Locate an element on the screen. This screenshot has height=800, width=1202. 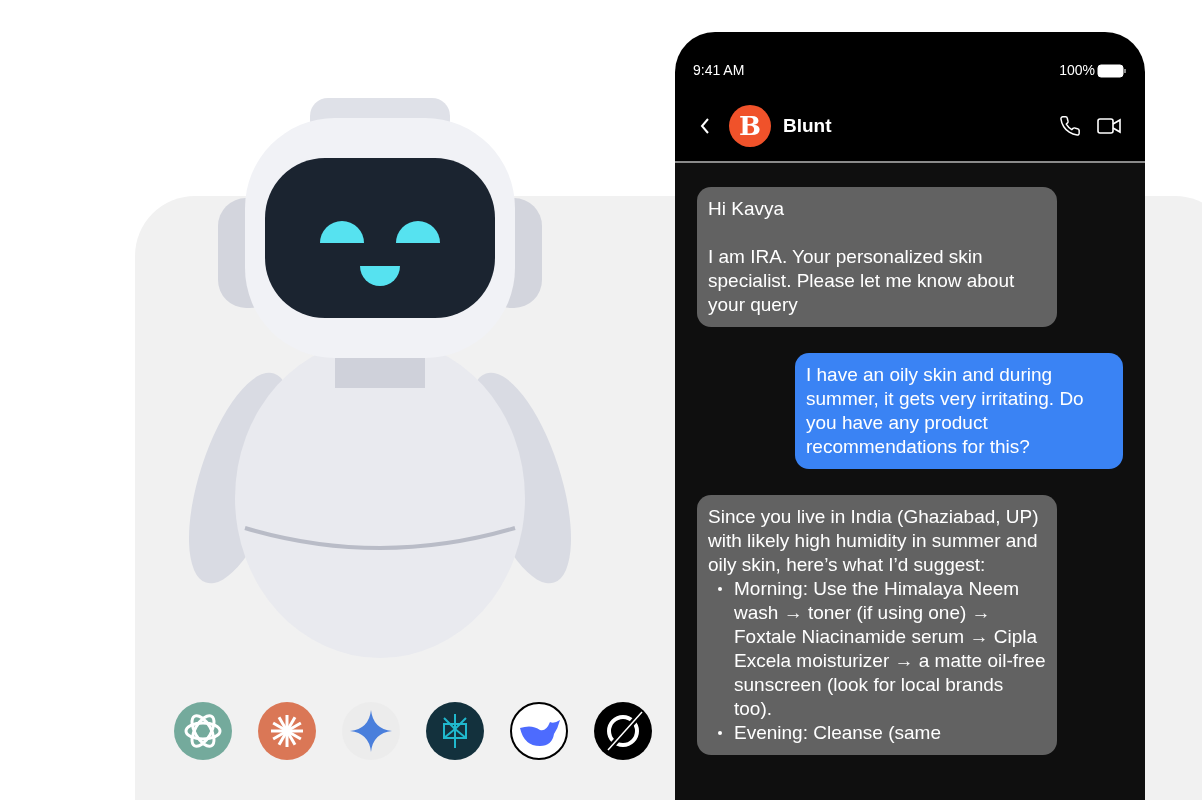
message-text: Since you live in India (Ghaziabad, UP) with likely high humidity in summer and oily skin, here’s what I’d suggest: is located at coordinates (874, 541).